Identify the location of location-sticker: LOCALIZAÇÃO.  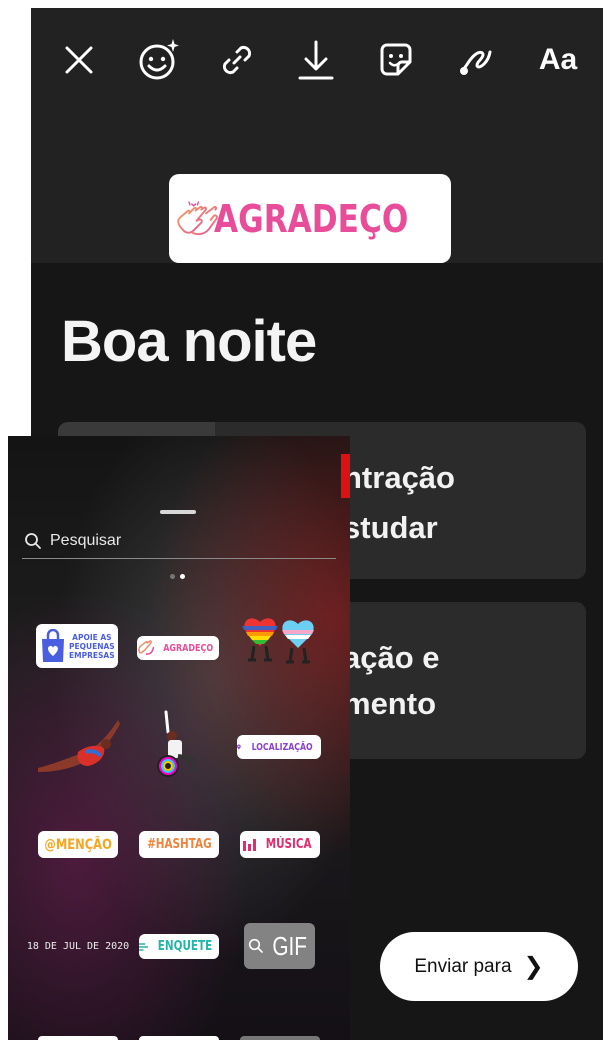
(279, 747).